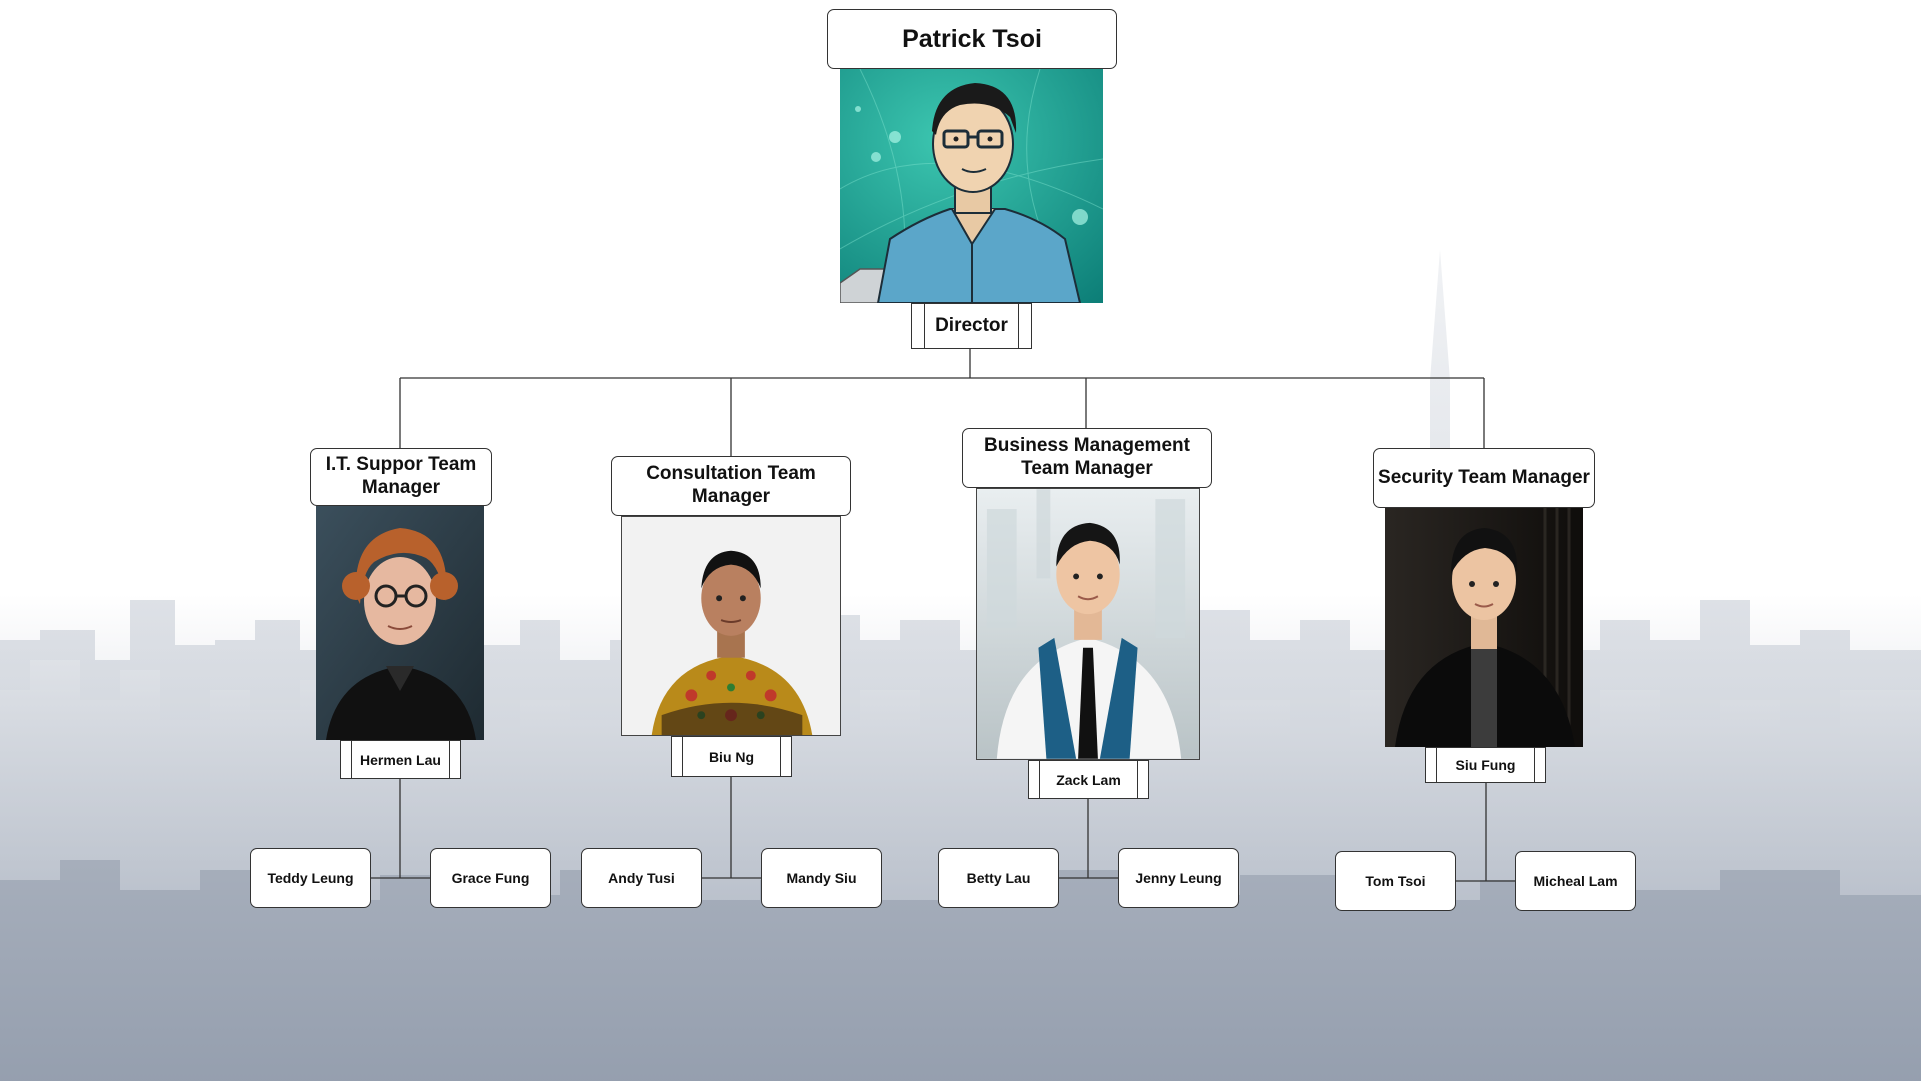 The height and width of the screenshot is (1081, 1921). I want to click on director-name-box: Patrick Tsoi, so click(972, 39).